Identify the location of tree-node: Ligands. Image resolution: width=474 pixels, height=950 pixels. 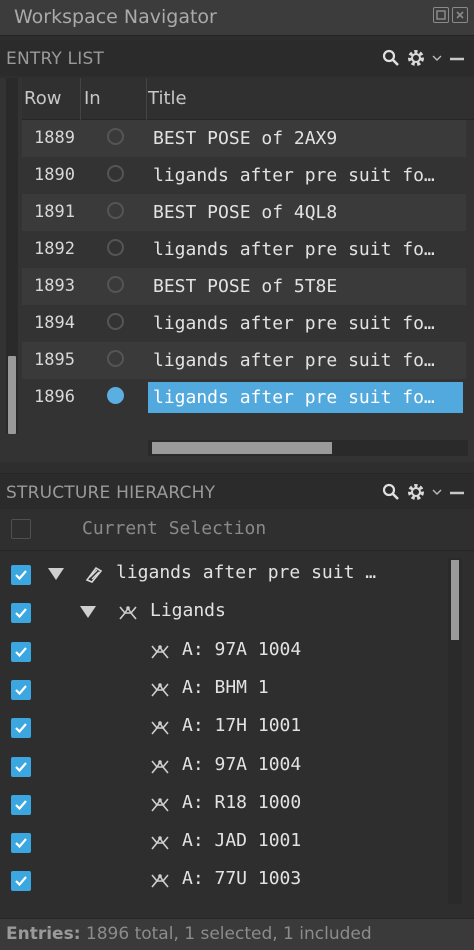
(225, 613).